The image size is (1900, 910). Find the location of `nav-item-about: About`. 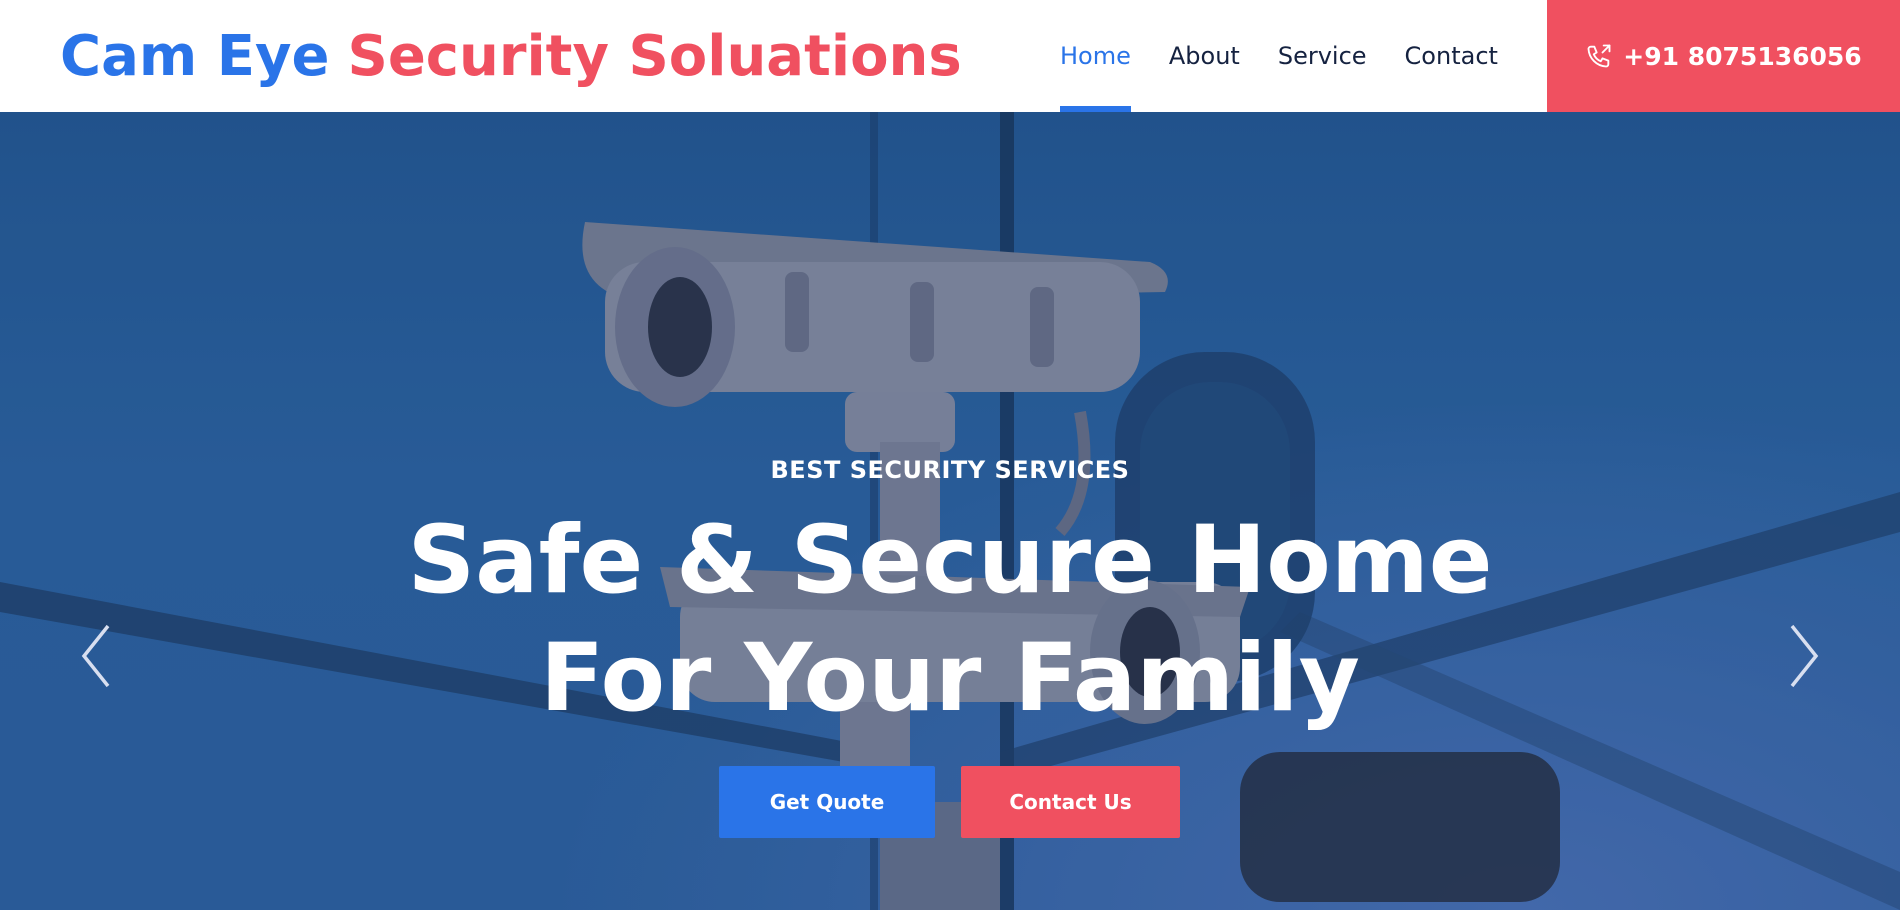

nav-item-about: About is located at coordinates (1204, 56).